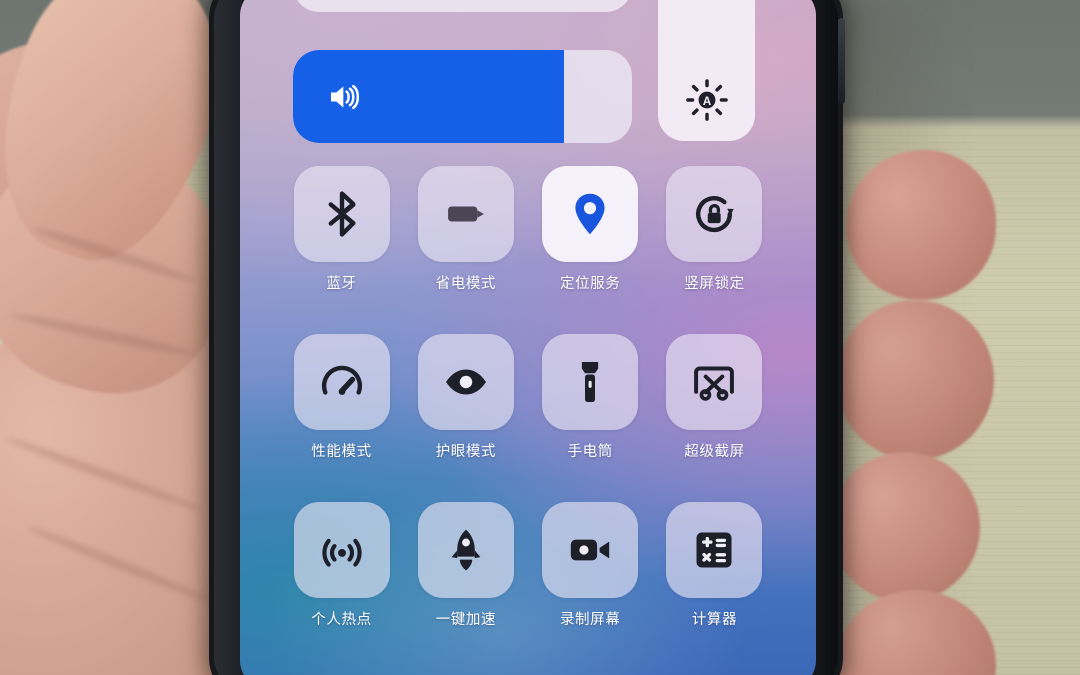  Describe the element at coordinates (590, 620) in the screenshot. I see `toggle-label: 录制屏幕` at that location.